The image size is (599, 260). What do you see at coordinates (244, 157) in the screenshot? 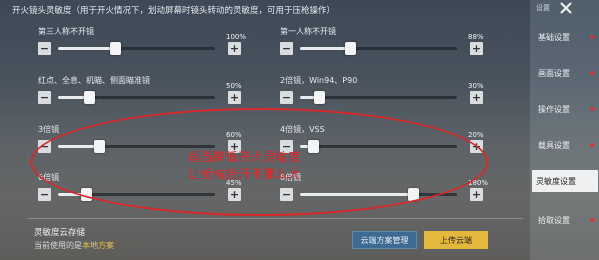
I see `annotation-line-1: 适当降低开火灵敏度` at bounding box center [244, 157].